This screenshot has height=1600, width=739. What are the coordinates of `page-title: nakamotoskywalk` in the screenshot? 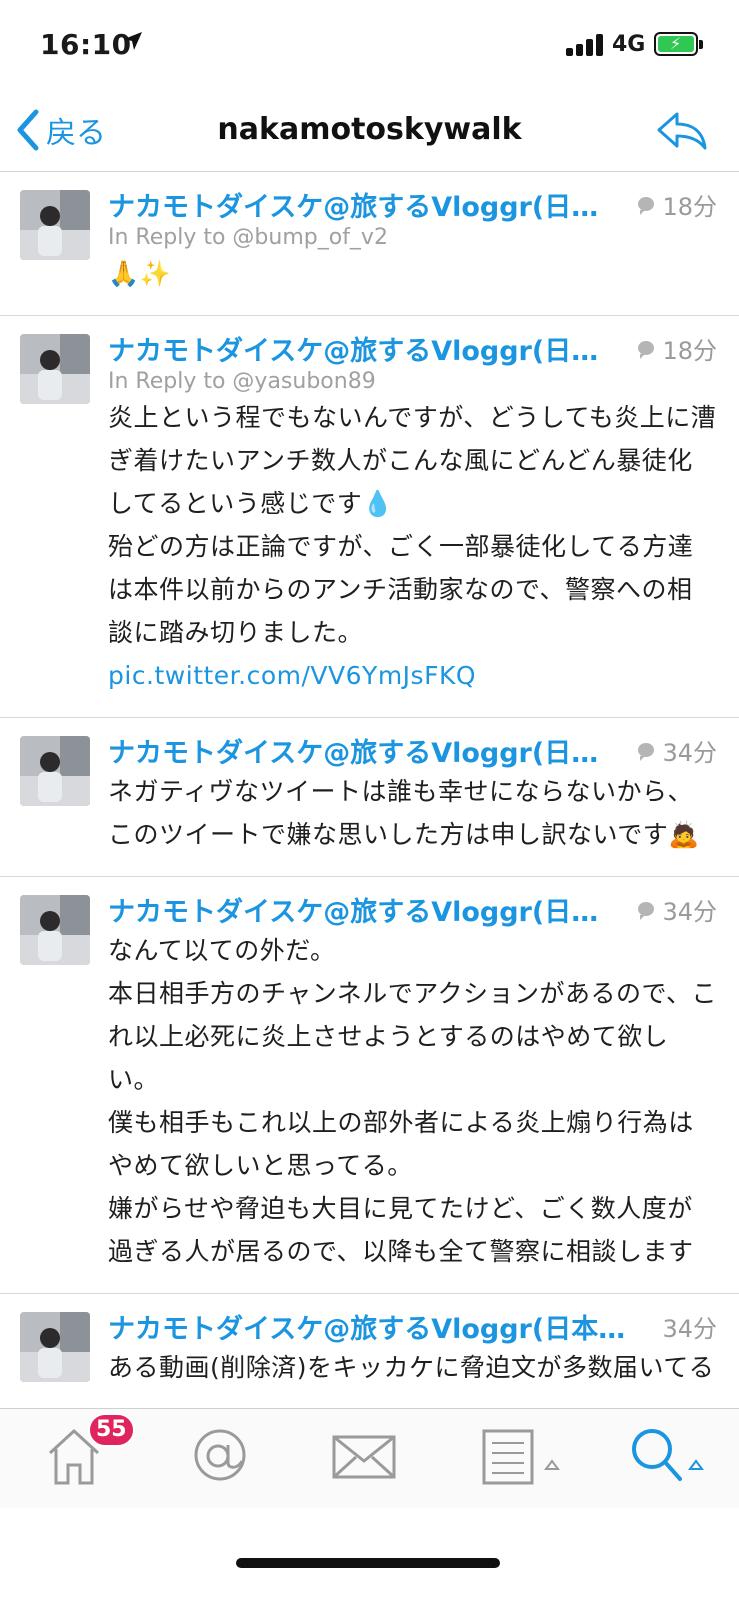 It's located at (369, 129).